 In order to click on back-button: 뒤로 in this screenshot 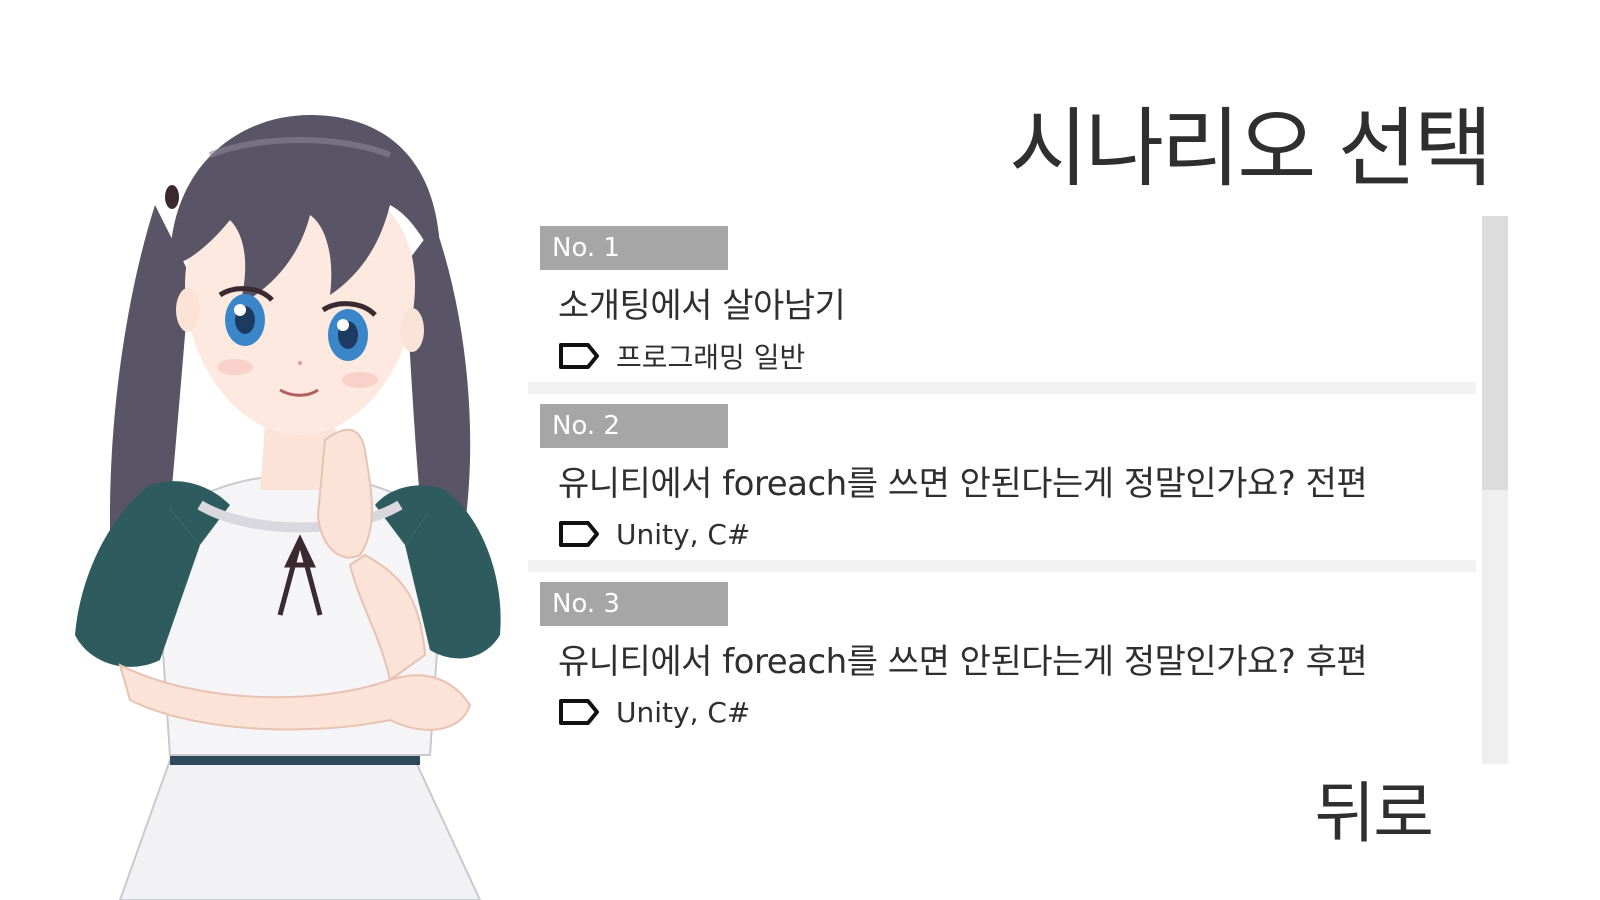, I will do `click(1374, 808)`.